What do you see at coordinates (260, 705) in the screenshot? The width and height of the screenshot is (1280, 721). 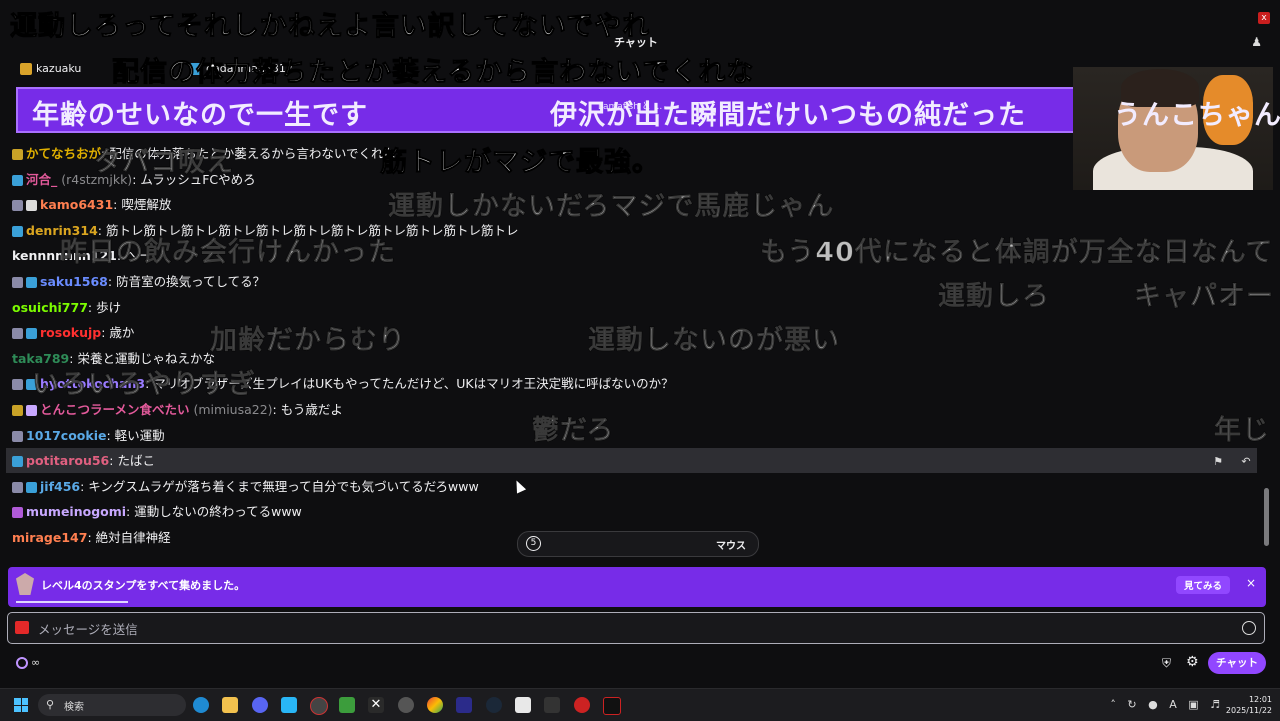 I see `discord-icon` at bounding box center [260, 705].